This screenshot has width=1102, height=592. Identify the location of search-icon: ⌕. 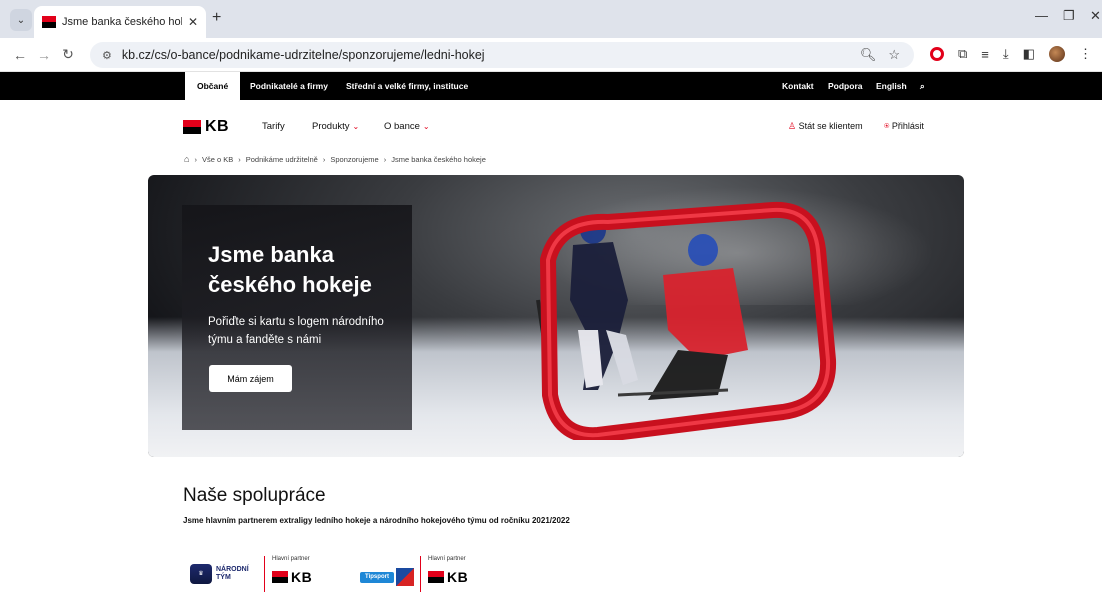
(922, 86).